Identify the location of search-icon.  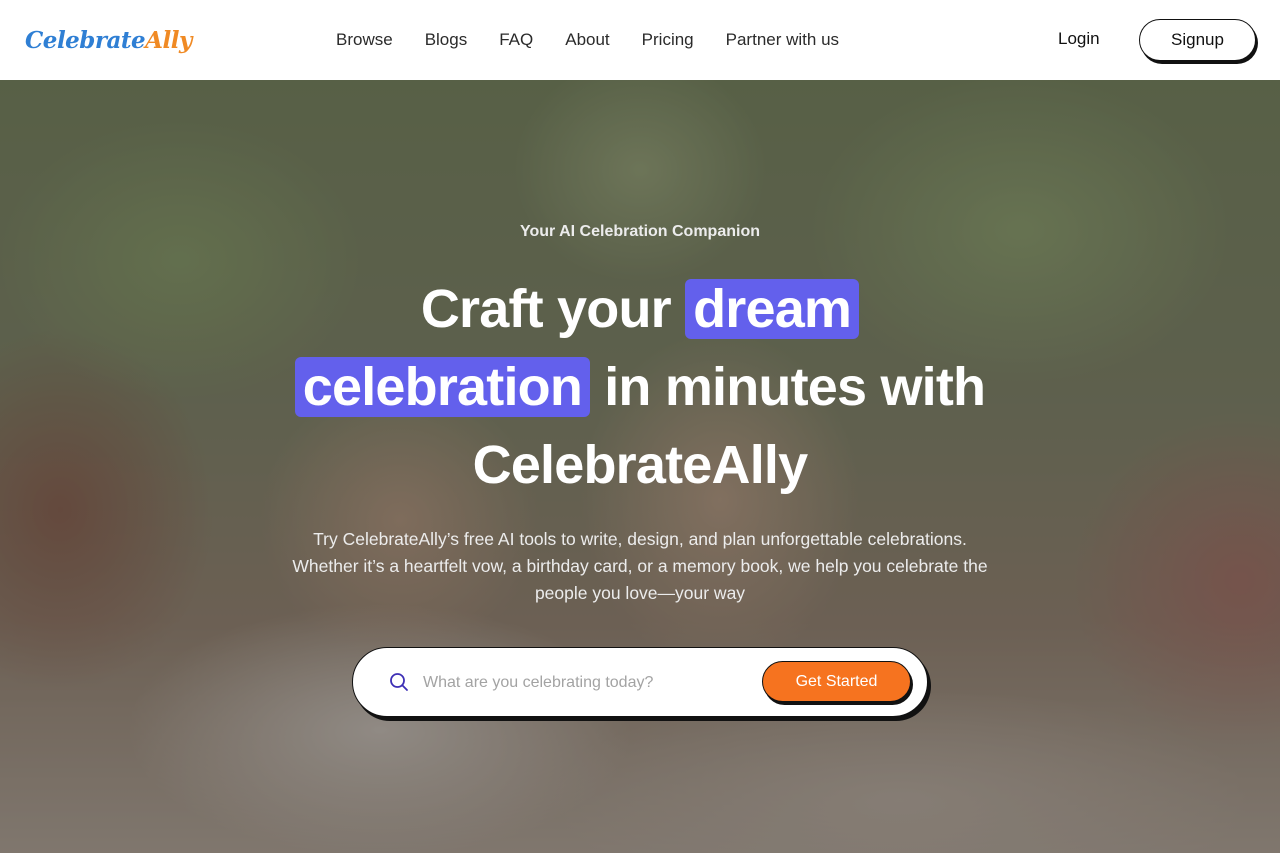
(399, 682).